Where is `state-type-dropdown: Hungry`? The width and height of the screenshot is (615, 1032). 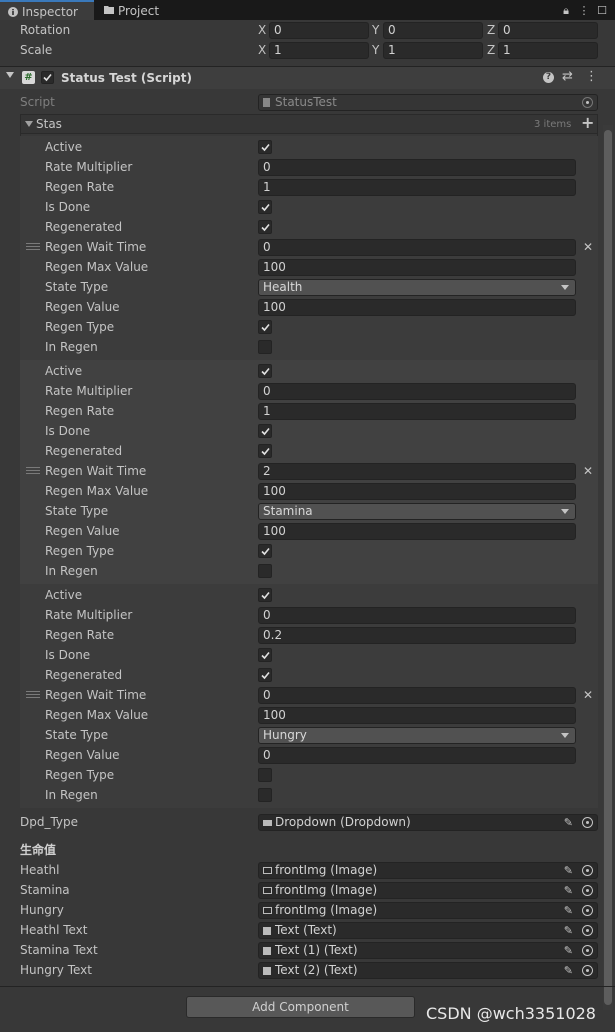 state-type-dropdown: Hungry is located at coordinates (417, 735).